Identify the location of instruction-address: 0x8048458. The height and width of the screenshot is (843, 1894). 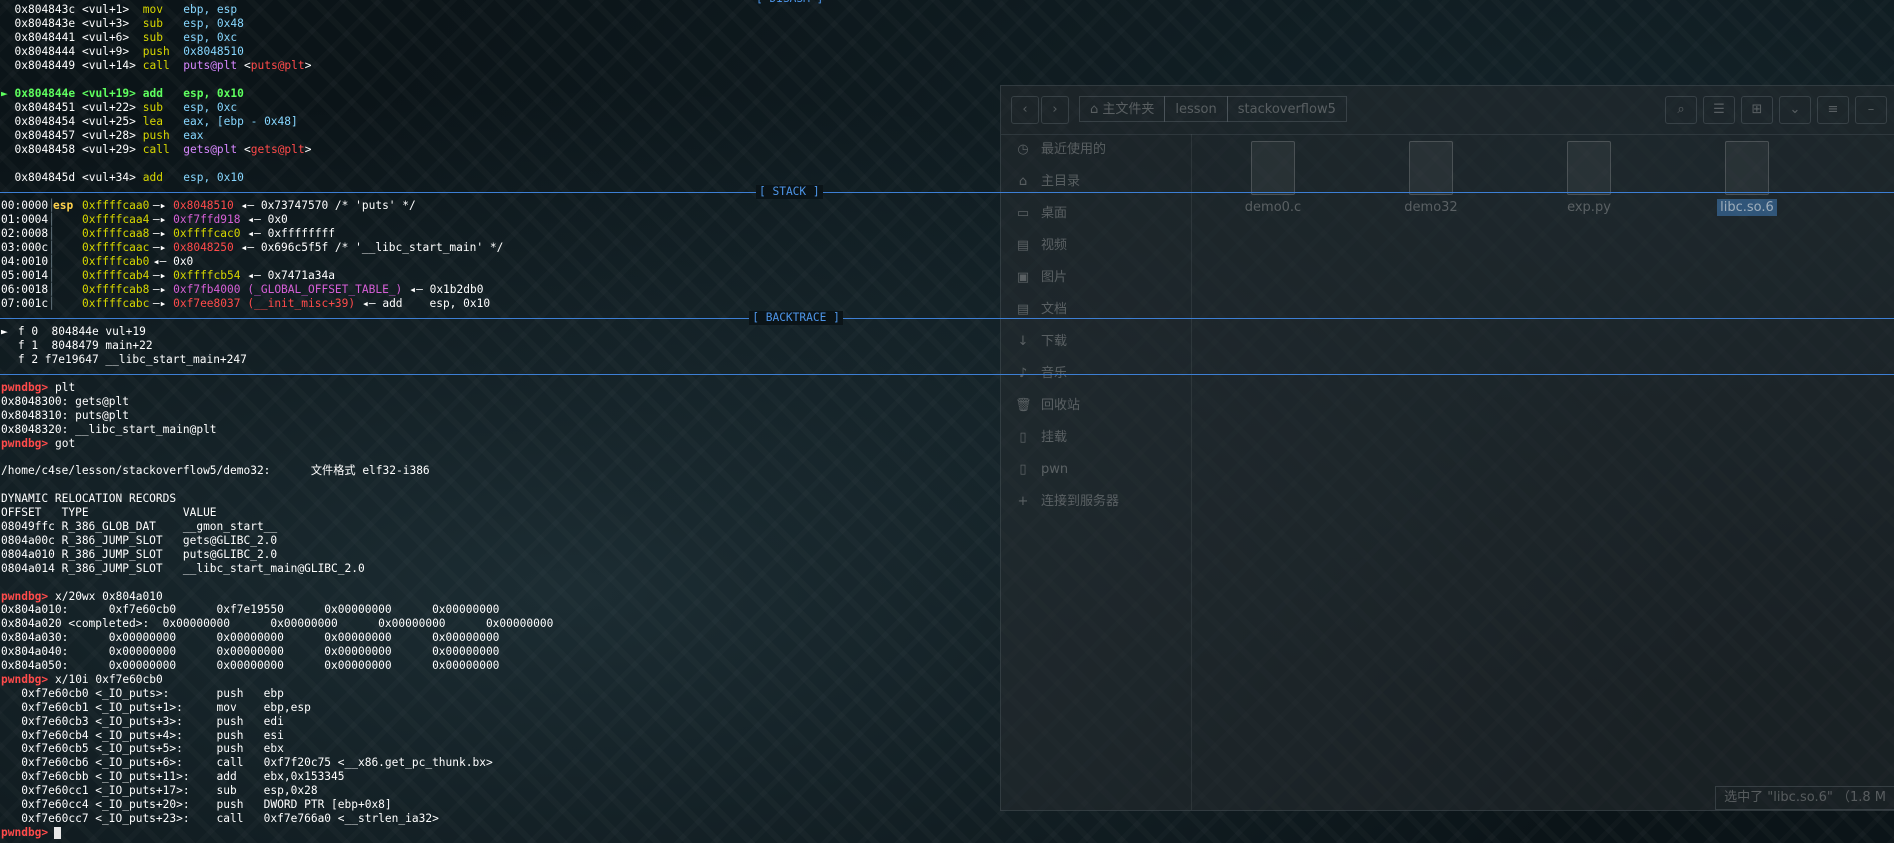
(45, 149).